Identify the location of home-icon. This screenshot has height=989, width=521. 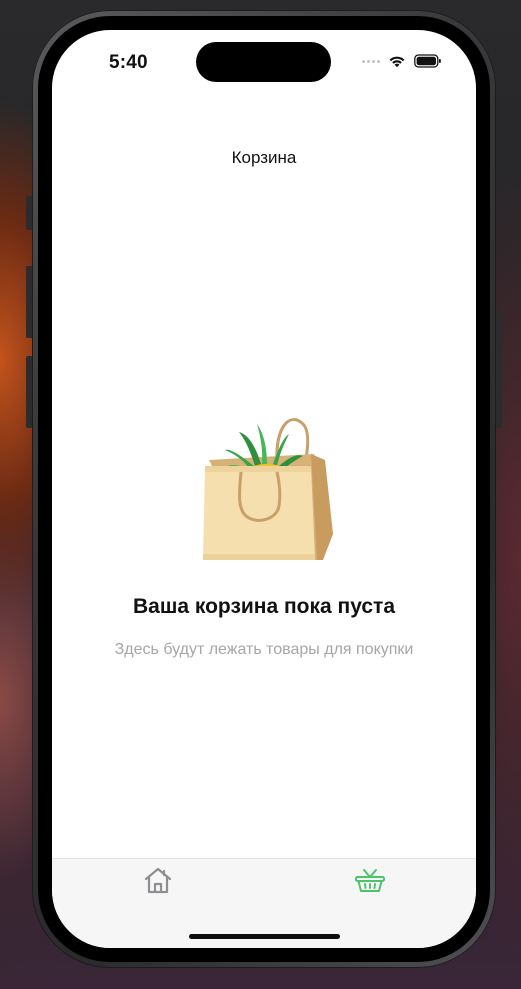
(158, 880).